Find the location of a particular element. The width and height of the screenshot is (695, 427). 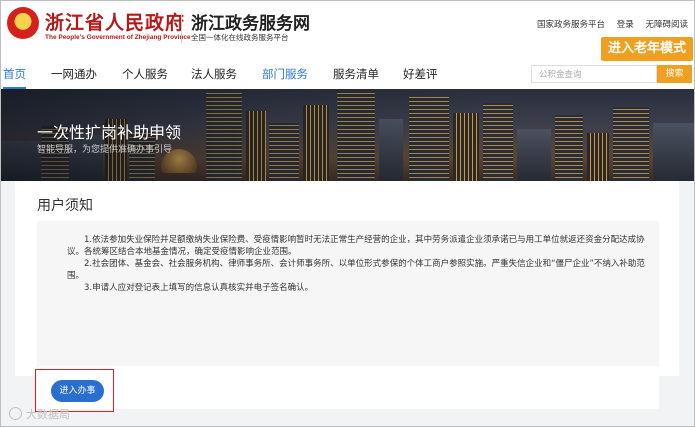

nav-legal-person-services: 法人服务 is located at coordinates (214, 74).